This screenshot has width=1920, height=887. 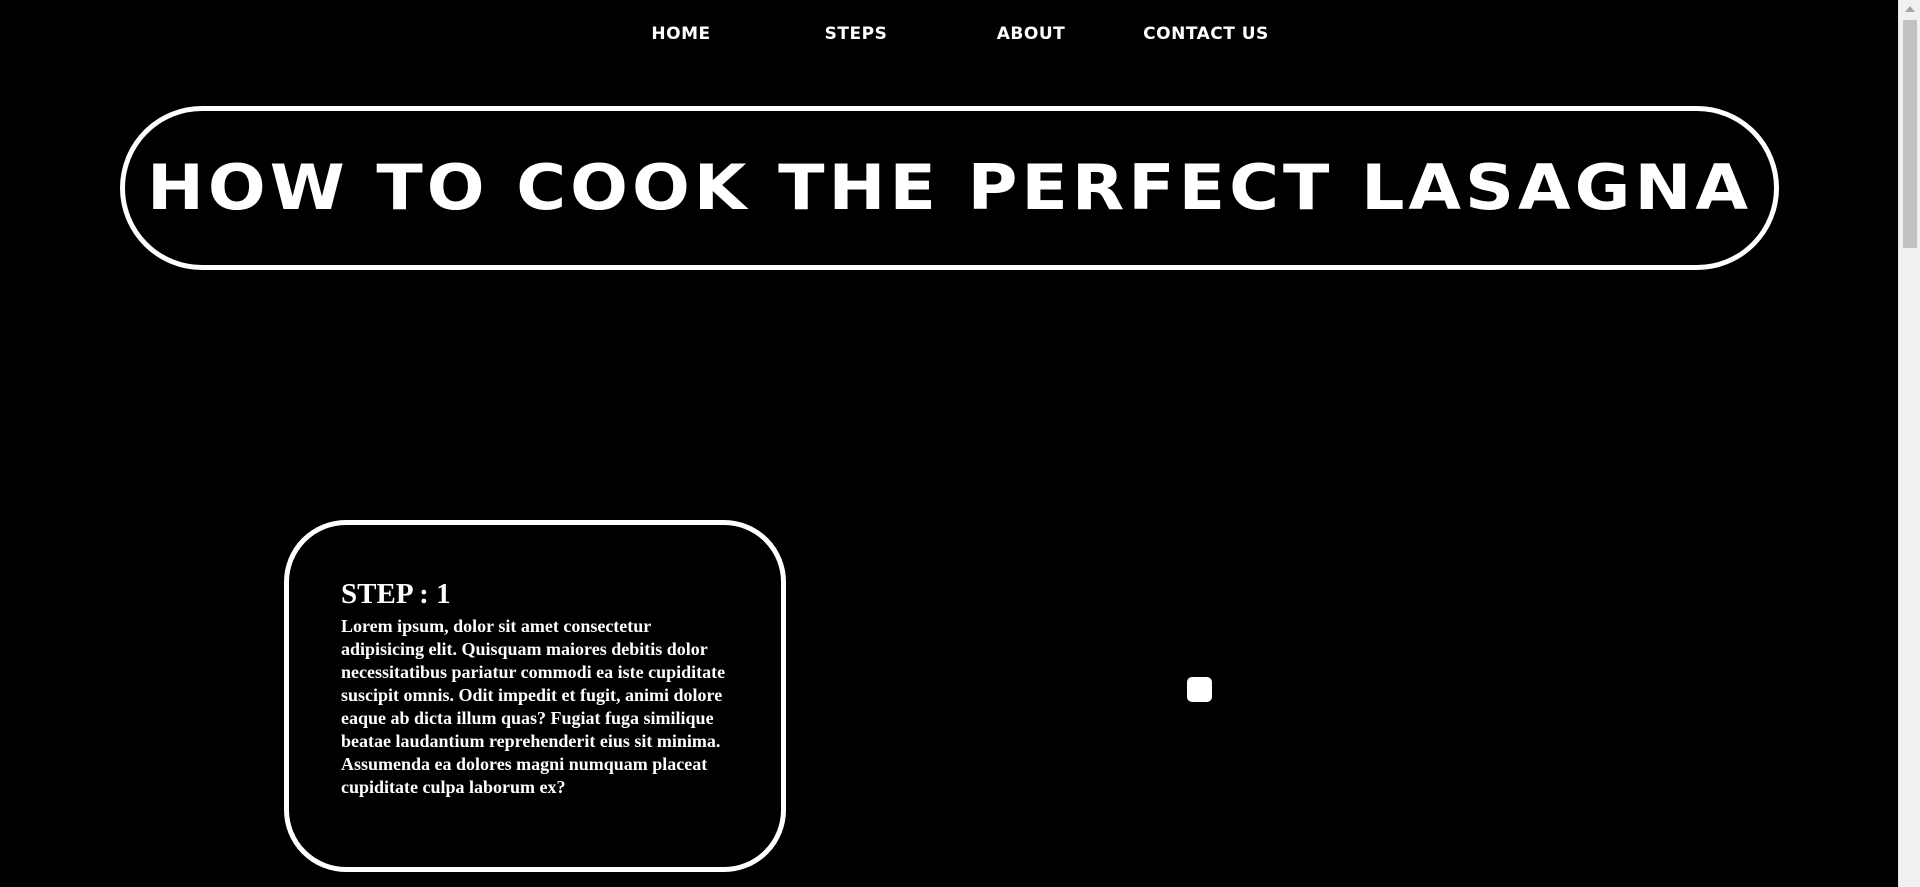 I want to click on scrollbar-thumb, so click(x=1910, y=134).